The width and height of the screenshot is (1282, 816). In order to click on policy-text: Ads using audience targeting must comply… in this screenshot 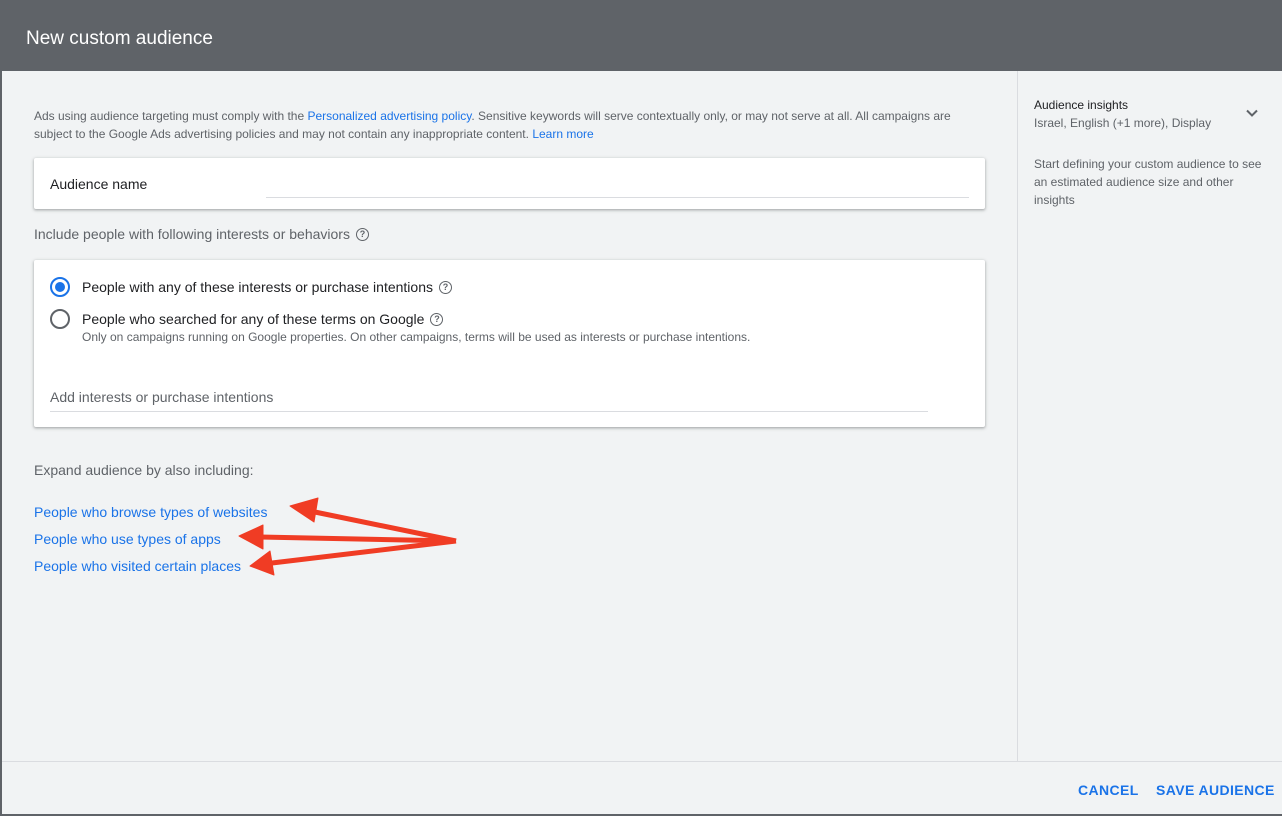, I will do `click(171, 116)`.